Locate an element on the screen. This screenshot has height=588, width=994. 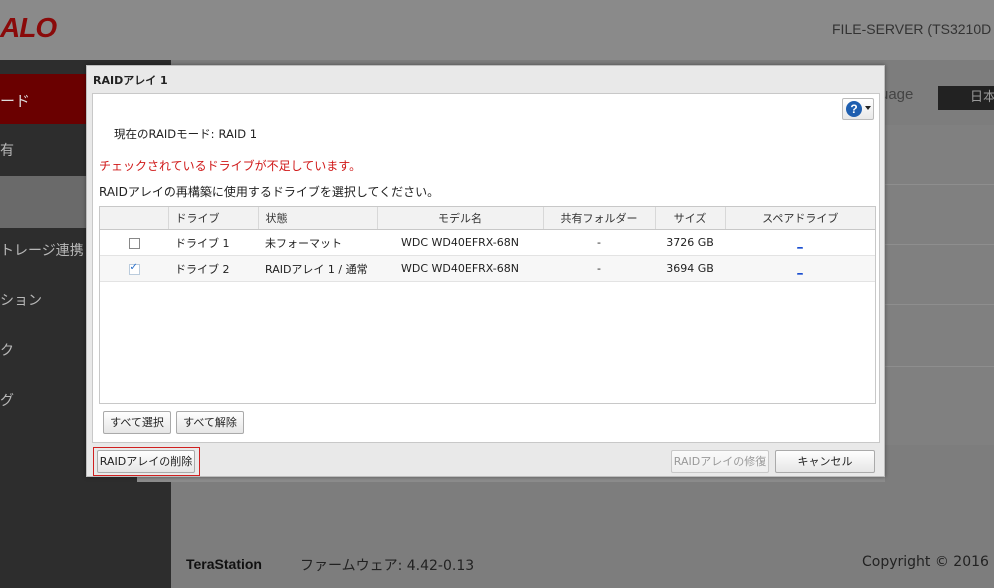
dialog-title: RAIDアレイ 1 is located at coordinates (130, 80).